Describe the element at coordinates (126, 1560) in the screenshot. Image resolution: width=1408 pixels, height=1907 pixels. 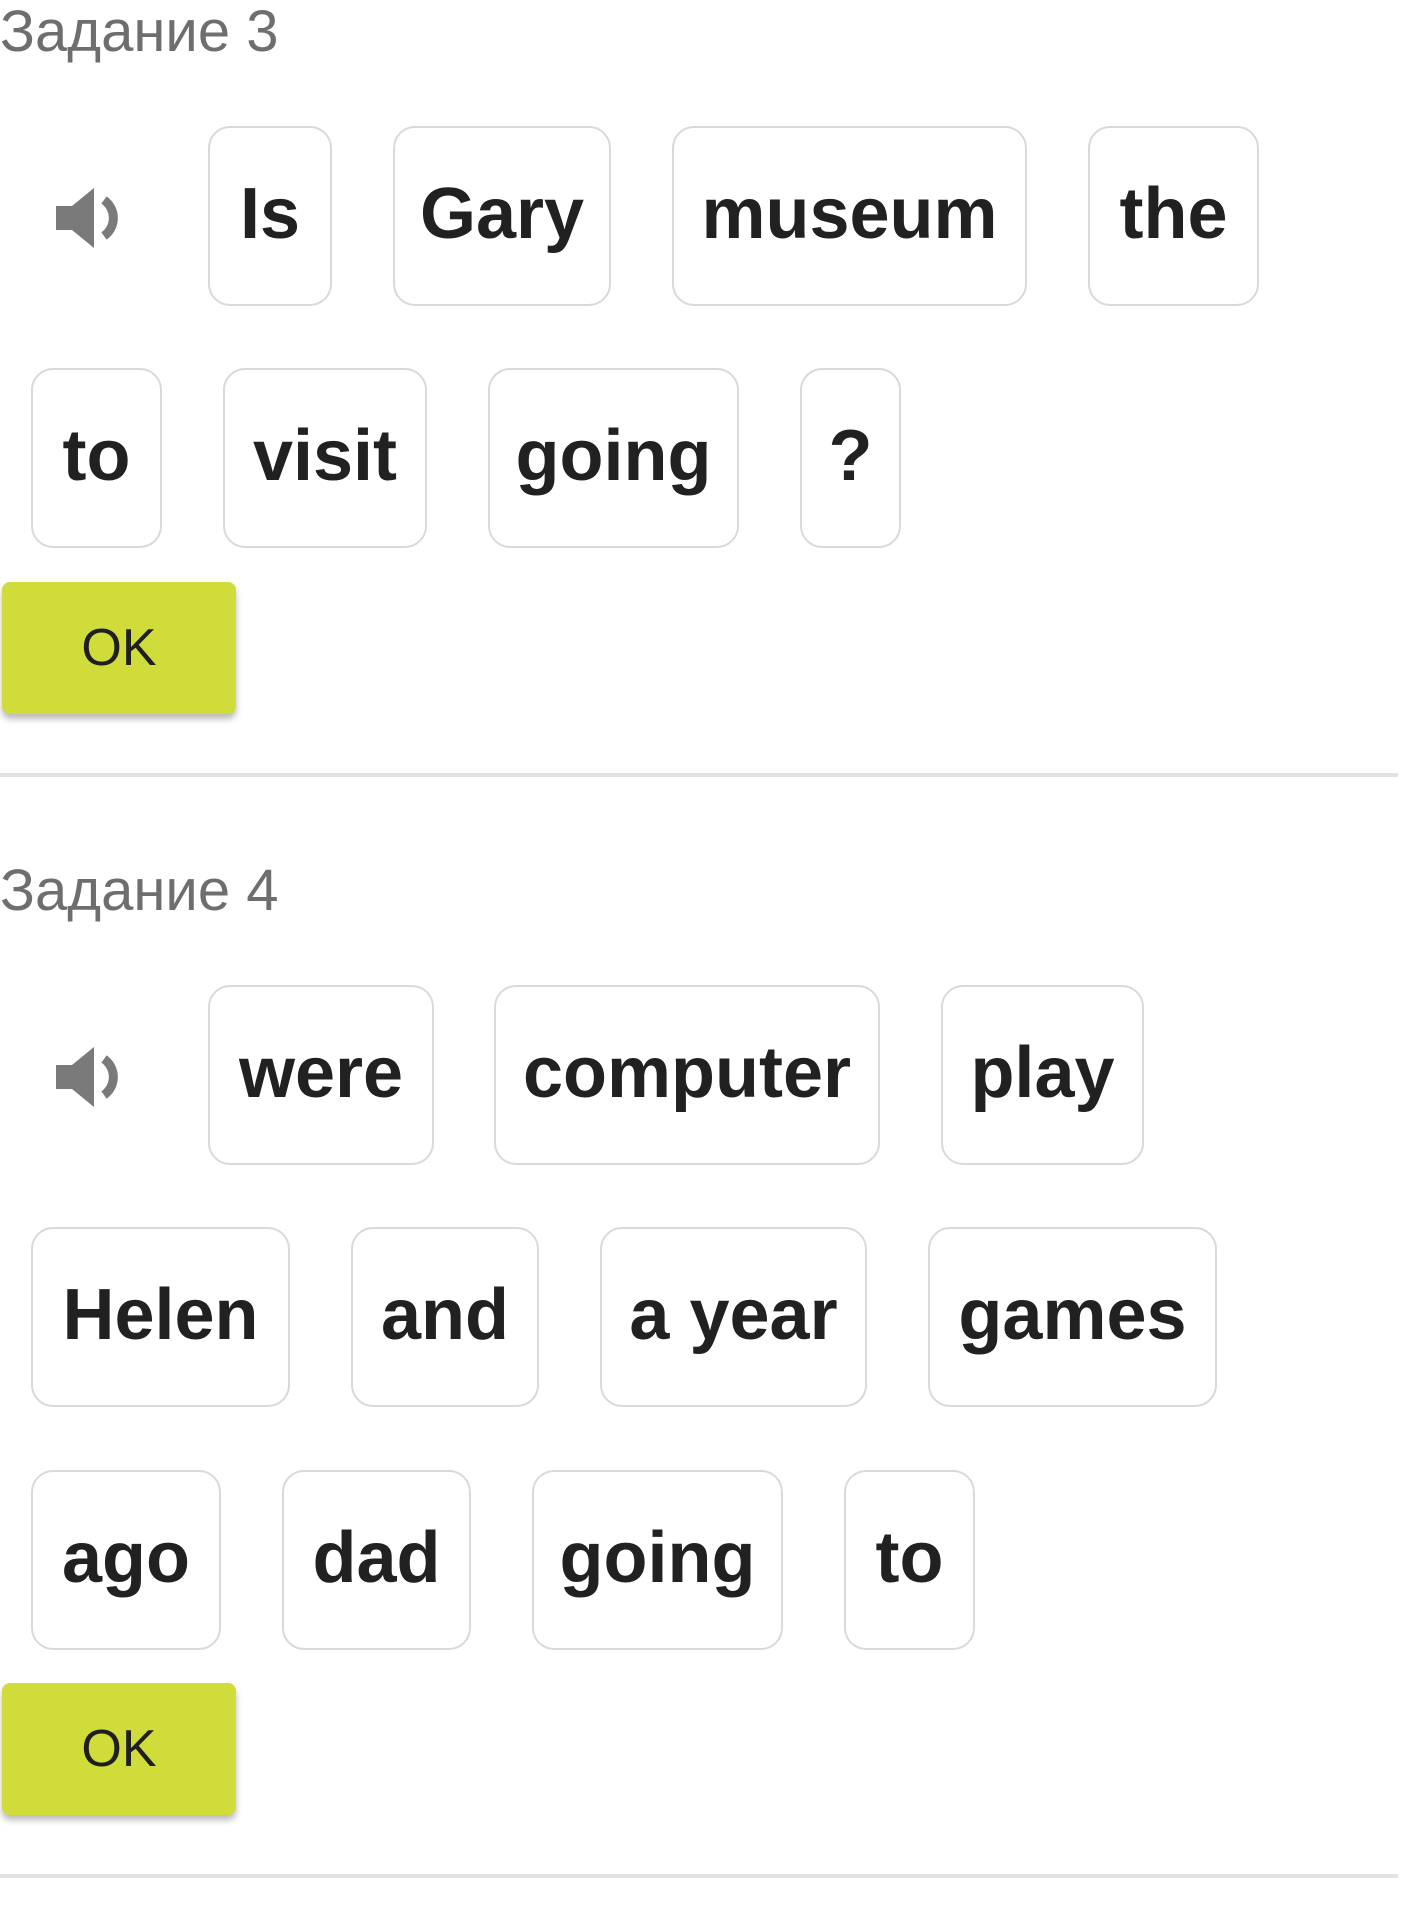
I see `word-tile: ago` at that location.